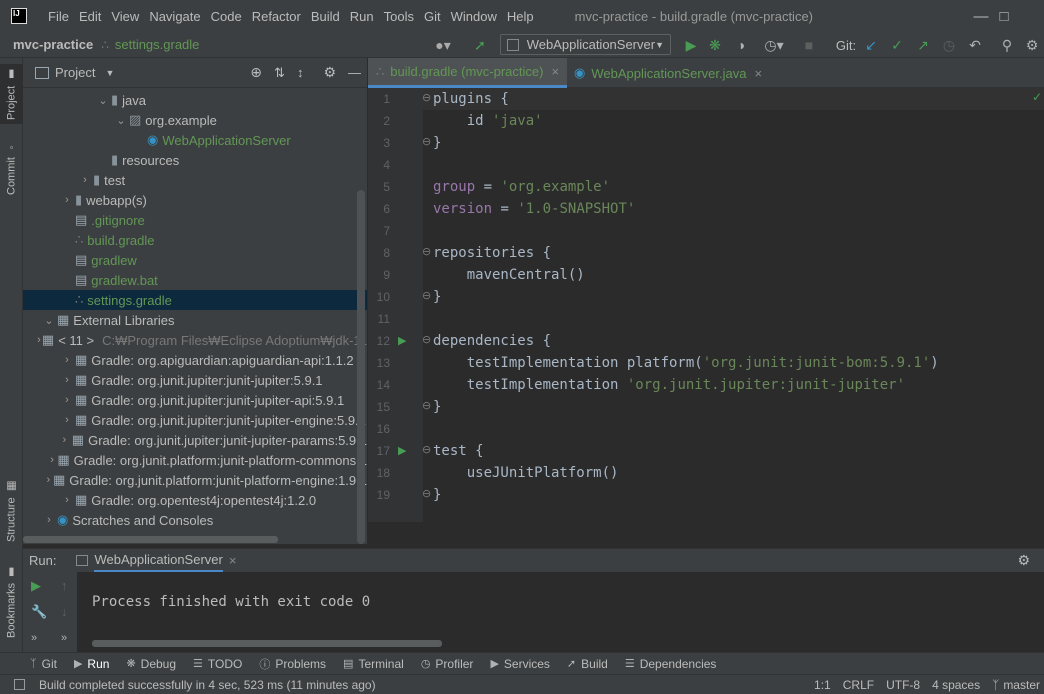 This screenshot has height=694, width=1044. What do you see at coordinates (587, 664) in the screenshot?
I see `tool-window-build: ➚ Build` at bounding box center [587, 664].